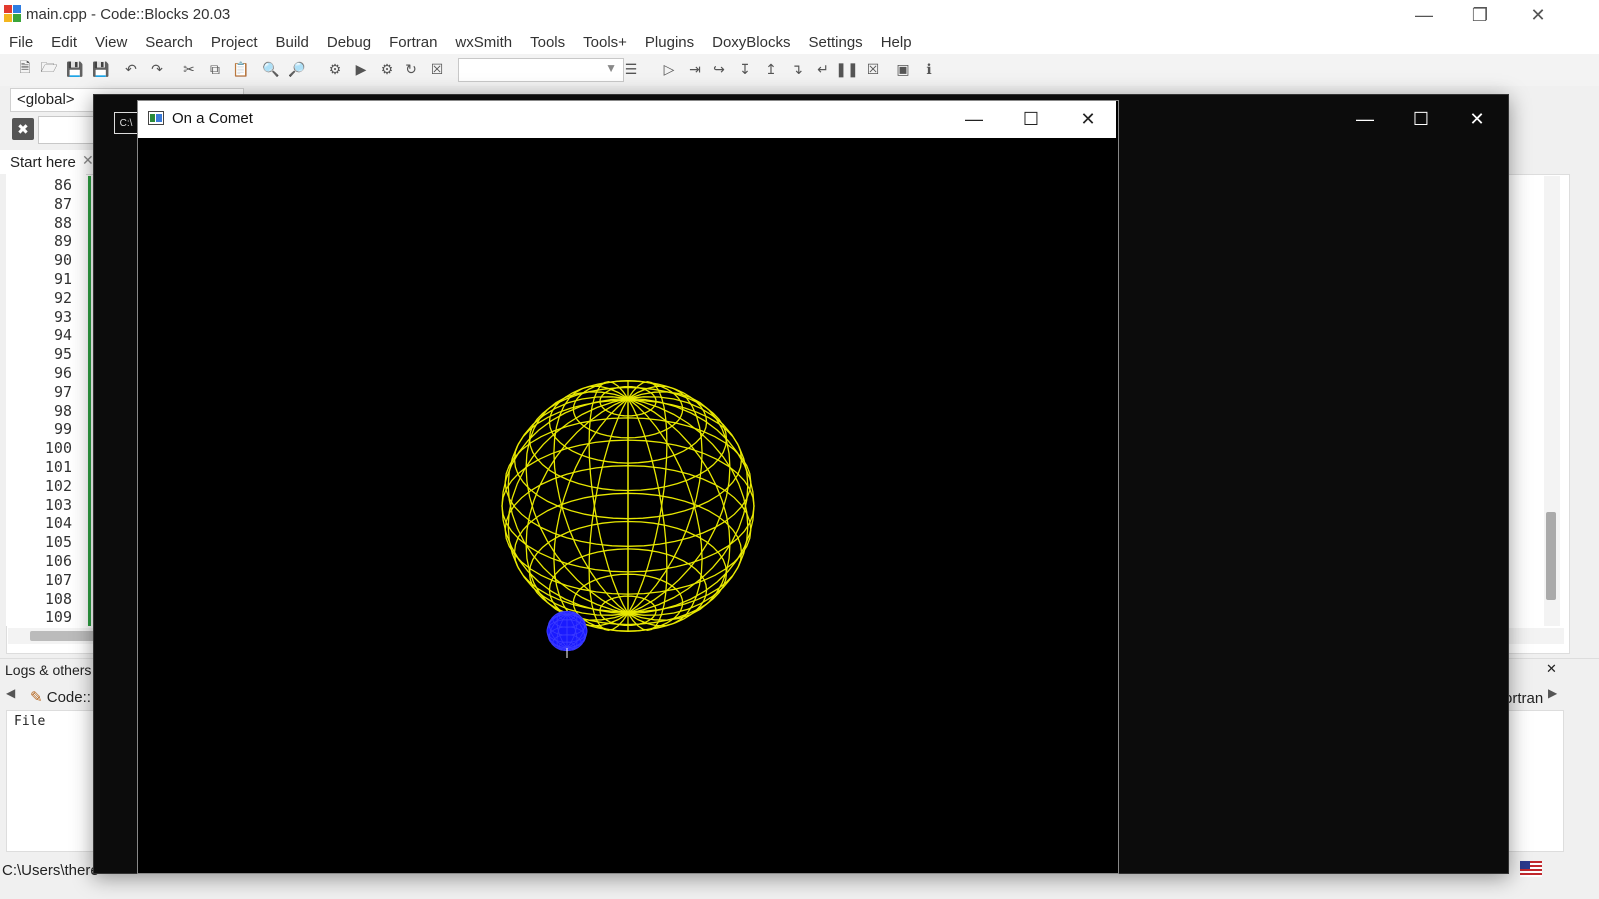 The image size is (1599, 899). I want to click on next-instruction-icon: ↴, so click(797, 69).